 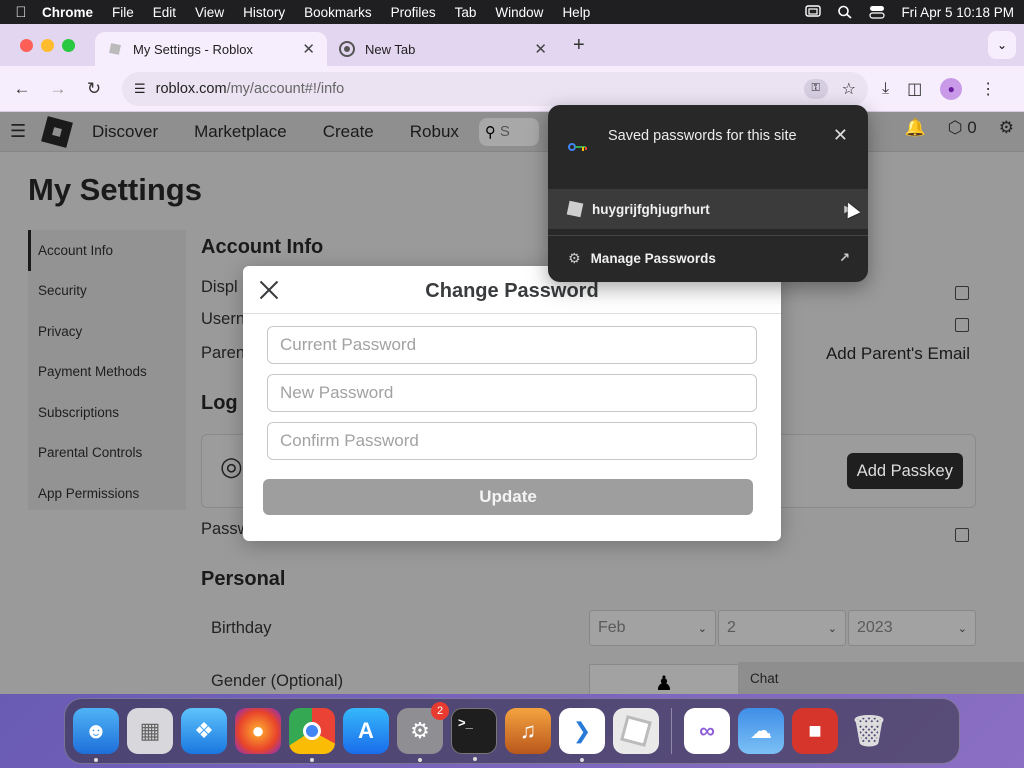 I want to click on safari-icon: ❖, so click(x=204, y=731).